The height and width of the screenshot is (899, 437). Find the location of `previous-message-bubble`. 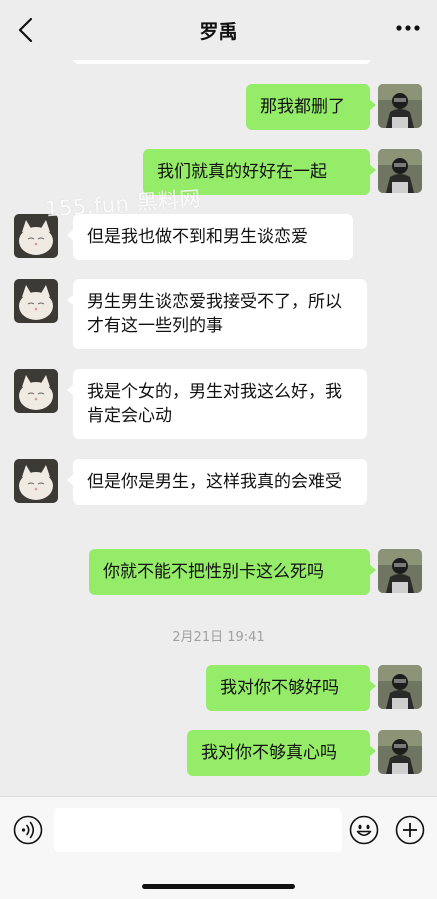

previous-message-bubble is located at coordinates (222, 62).